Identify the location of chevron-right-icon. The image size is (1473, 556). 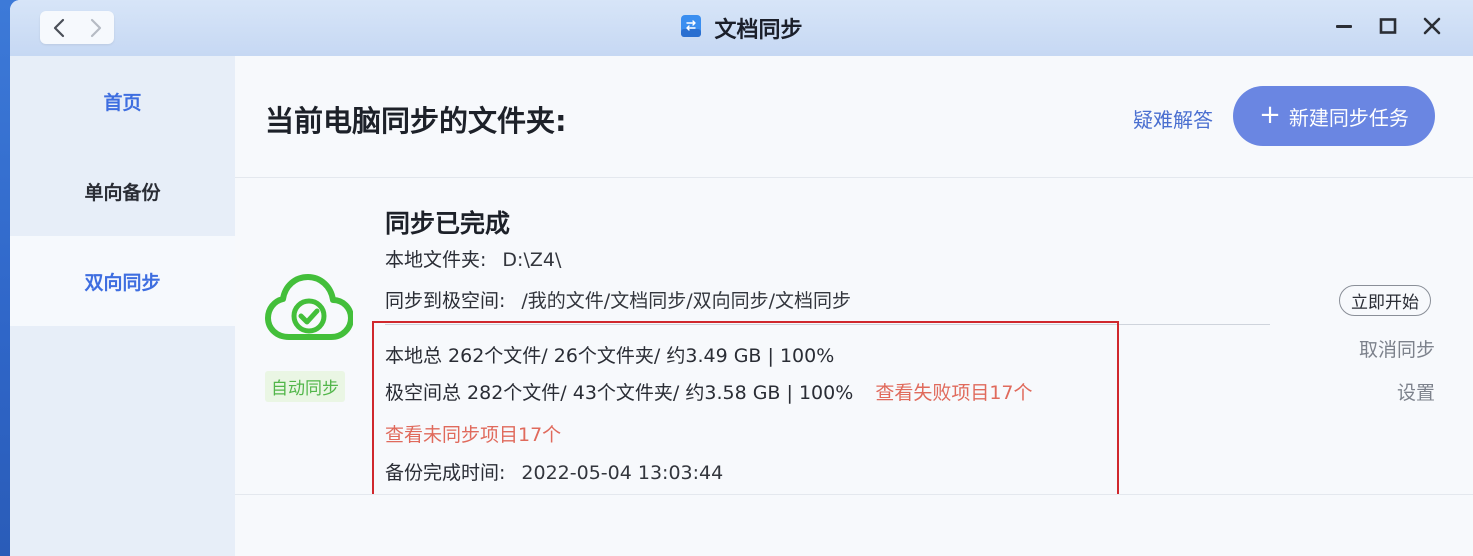
(96, 28).